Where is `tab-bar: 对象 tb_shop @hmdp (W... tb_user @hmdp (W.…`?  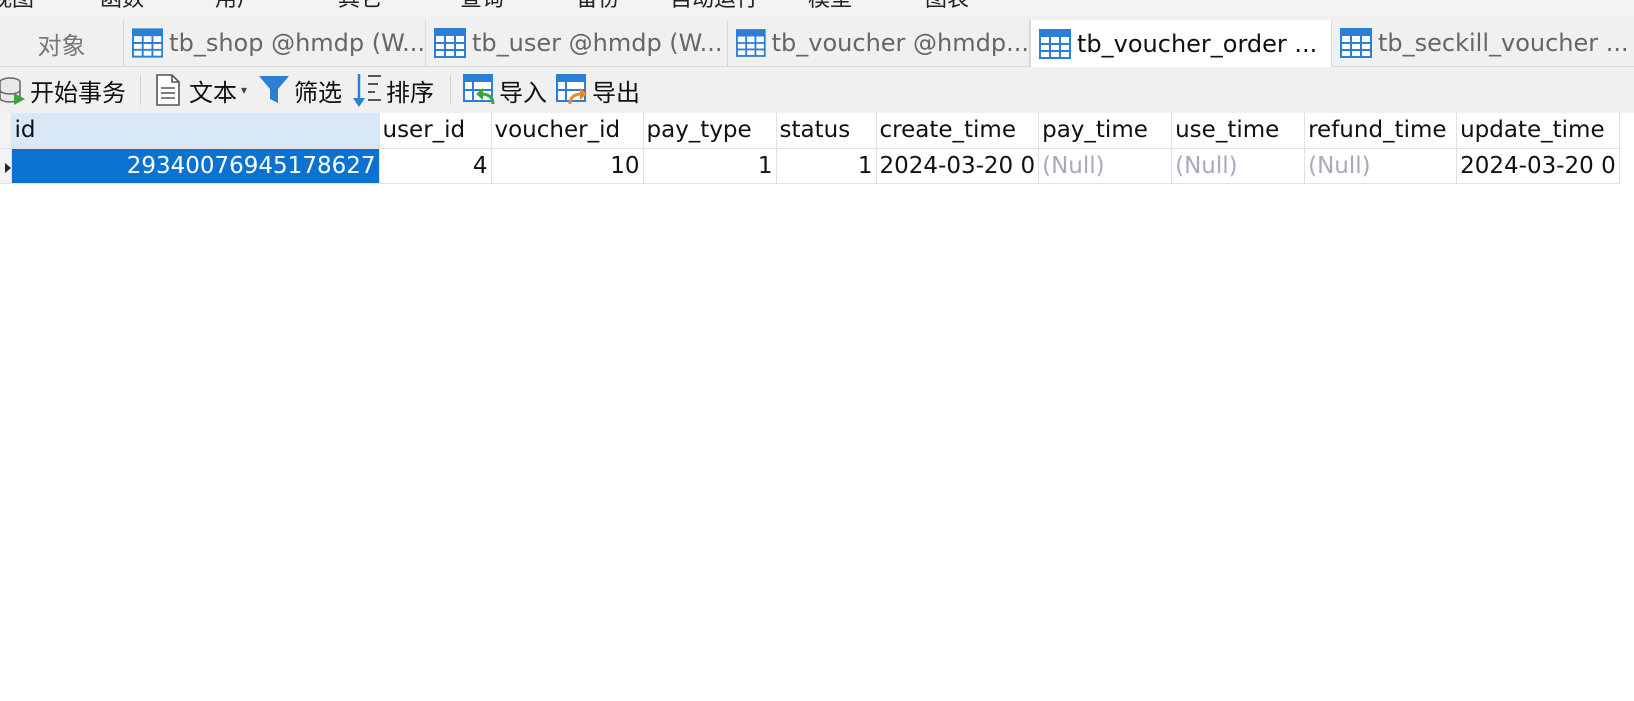 tab-bar: 对象 tb_shop @hmdp (W... tb_user @hmdp (W.… is located at coordinates (817, 41).